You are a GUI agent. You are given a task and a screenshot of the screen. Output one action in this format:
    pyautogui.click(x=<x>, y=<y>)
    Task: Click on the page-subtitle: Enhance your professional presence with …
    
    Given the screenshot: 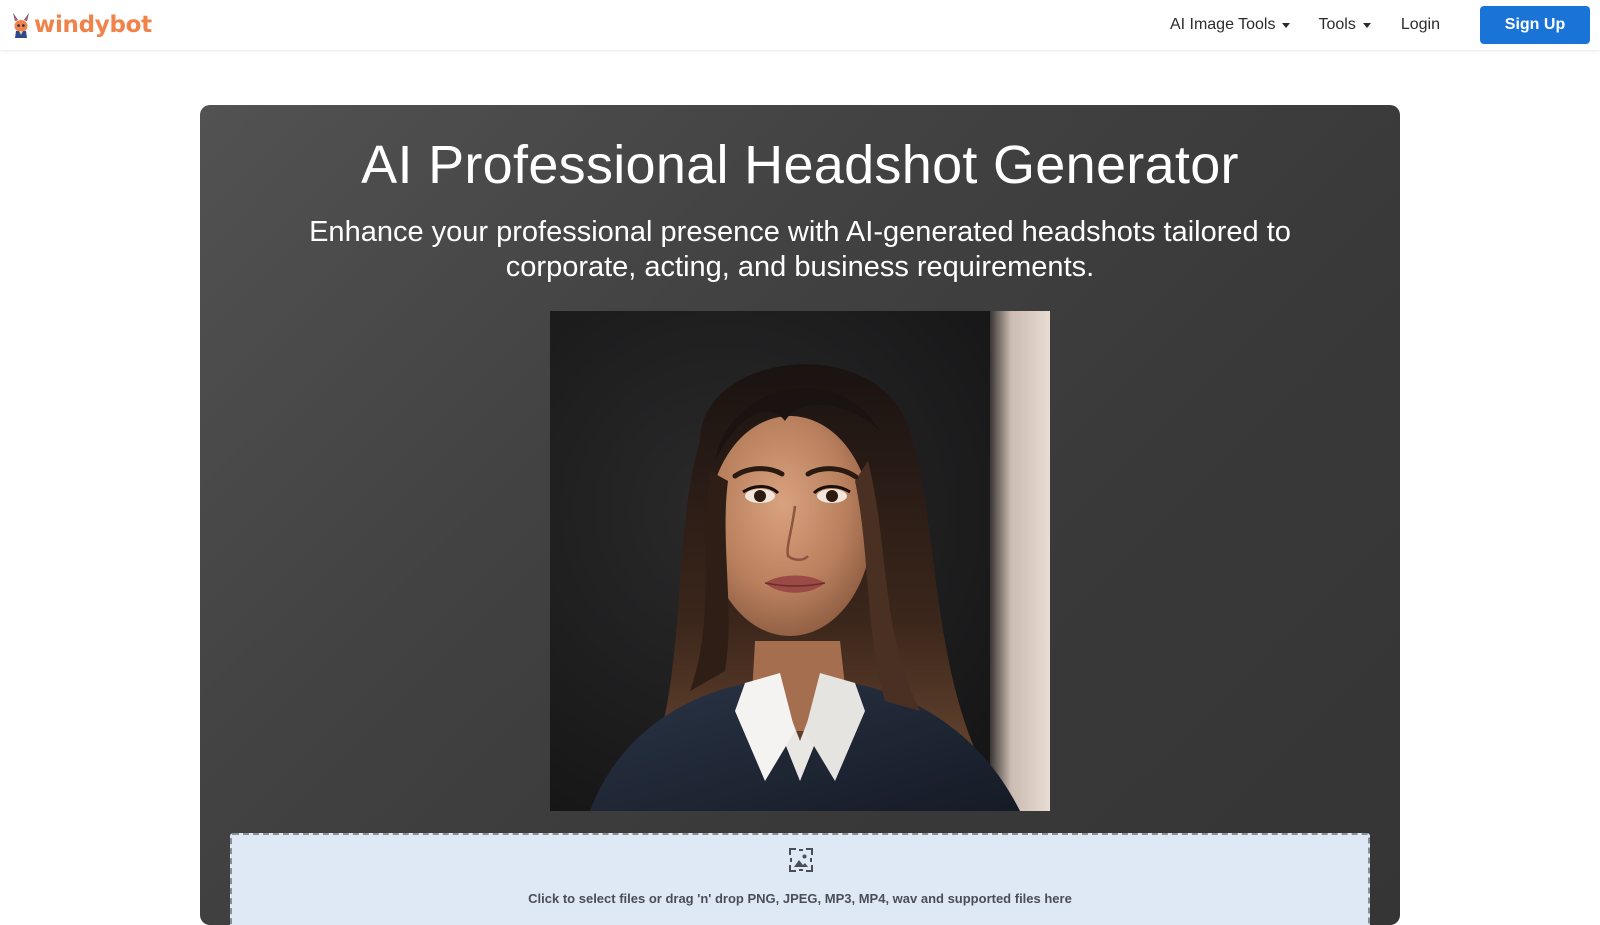 What is the action you would take?
    pyautogui.click(x=800, y=249)
    